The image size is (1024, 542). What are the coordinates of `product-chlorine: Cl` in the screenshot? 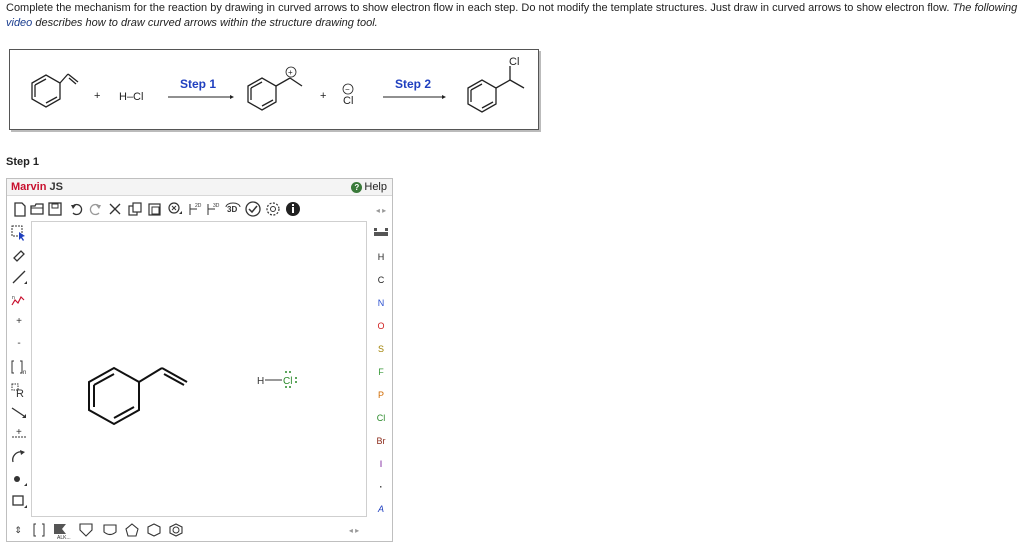 It's located at (514, 62).